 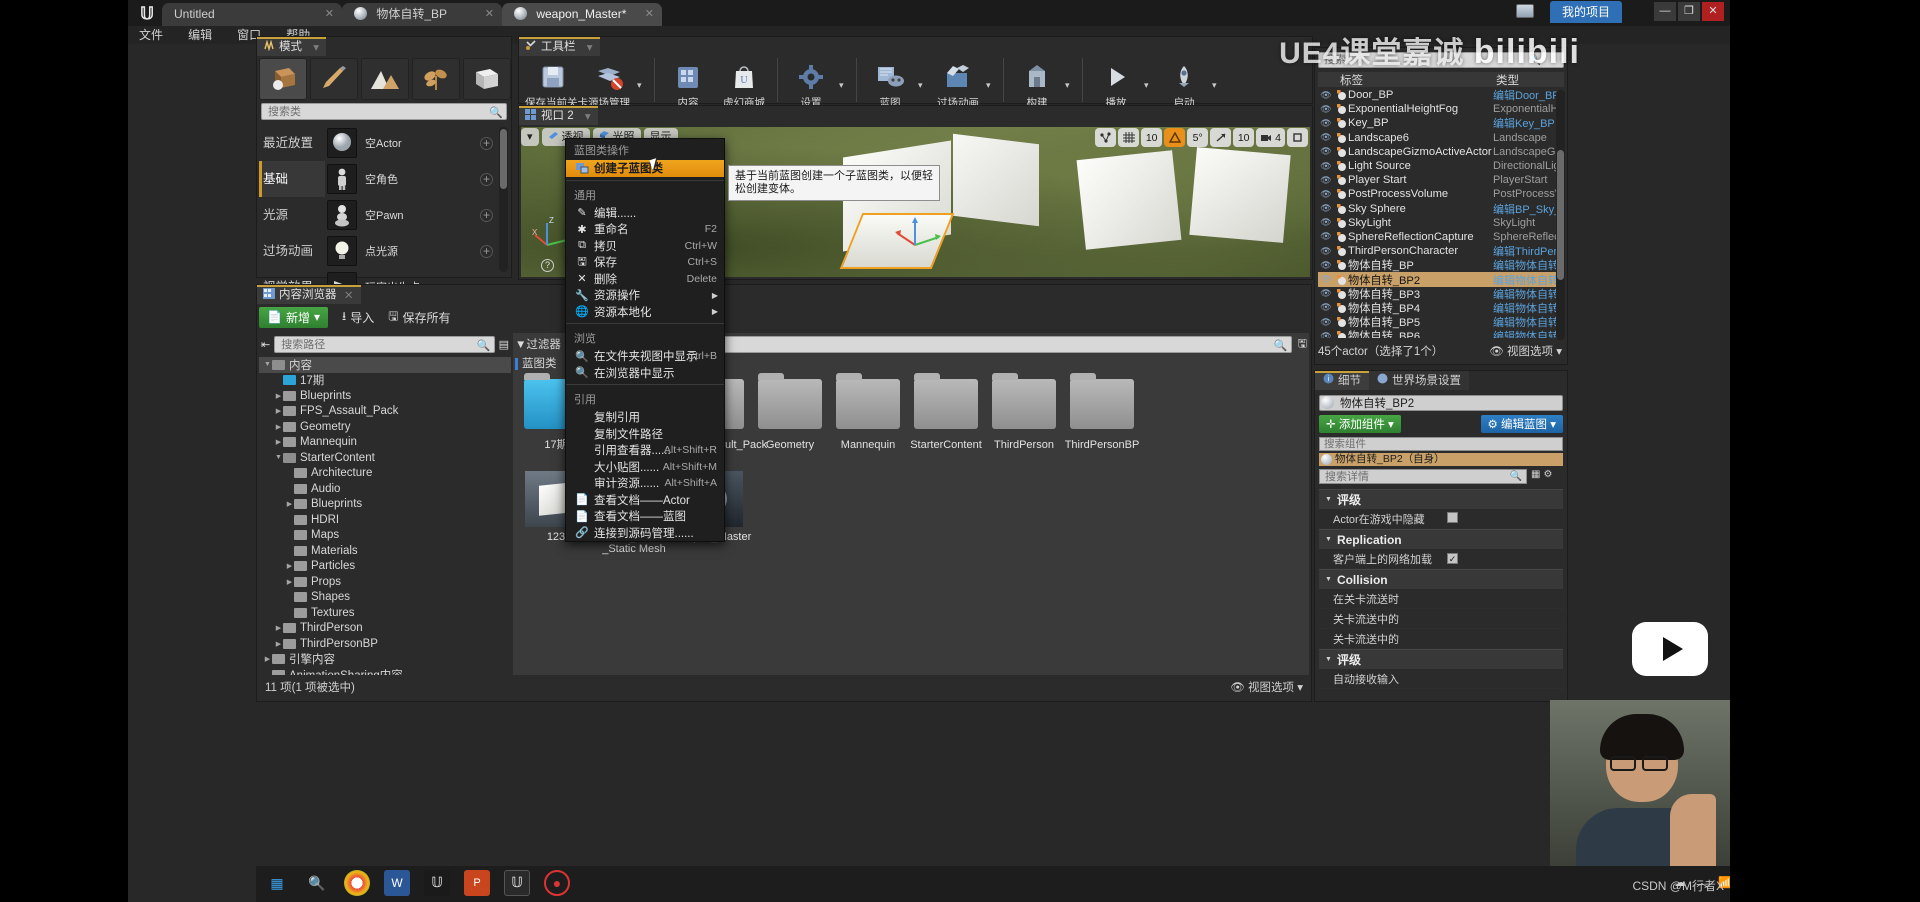 What do you see at coordinates (1037, 84) in the screenshot?
I see `toolbar-build: 构建` at bounding box center [1037, 84].